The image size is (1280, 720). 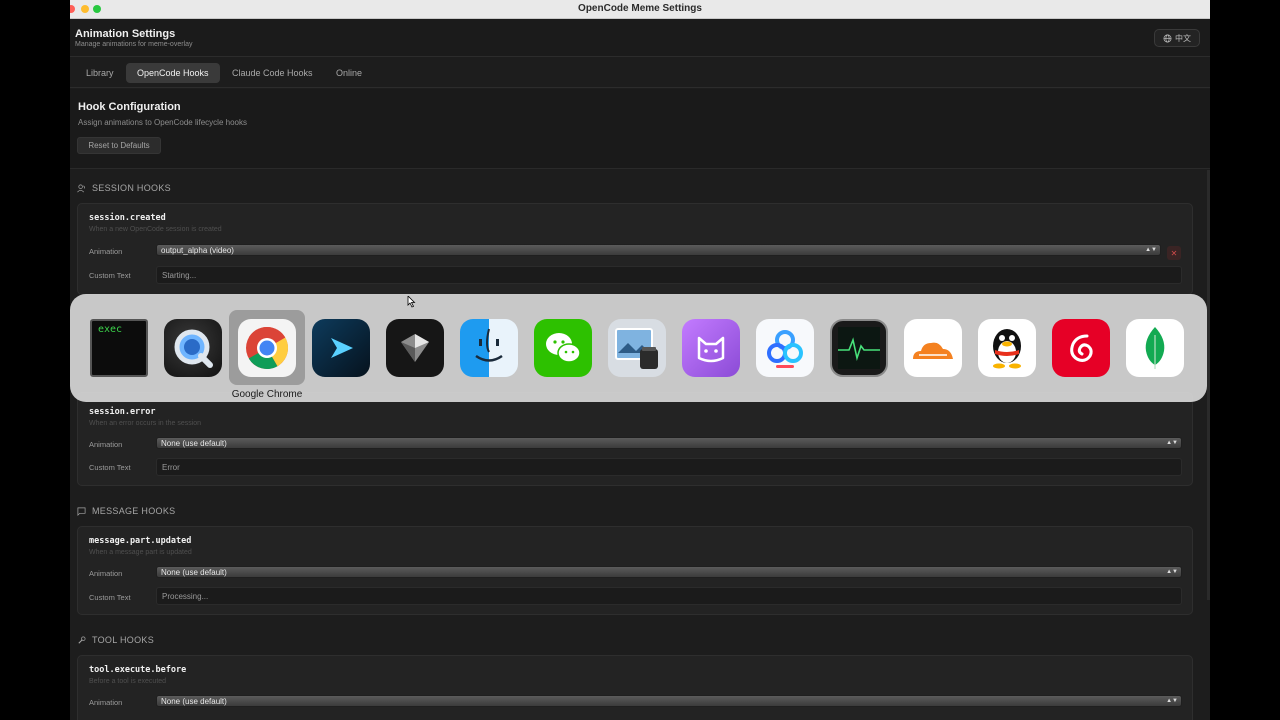 What do you see at coordinates (145, 423) in the screenshot?
I see `hook-description: When an error occurs in the session` at bounding box center [145, 423].